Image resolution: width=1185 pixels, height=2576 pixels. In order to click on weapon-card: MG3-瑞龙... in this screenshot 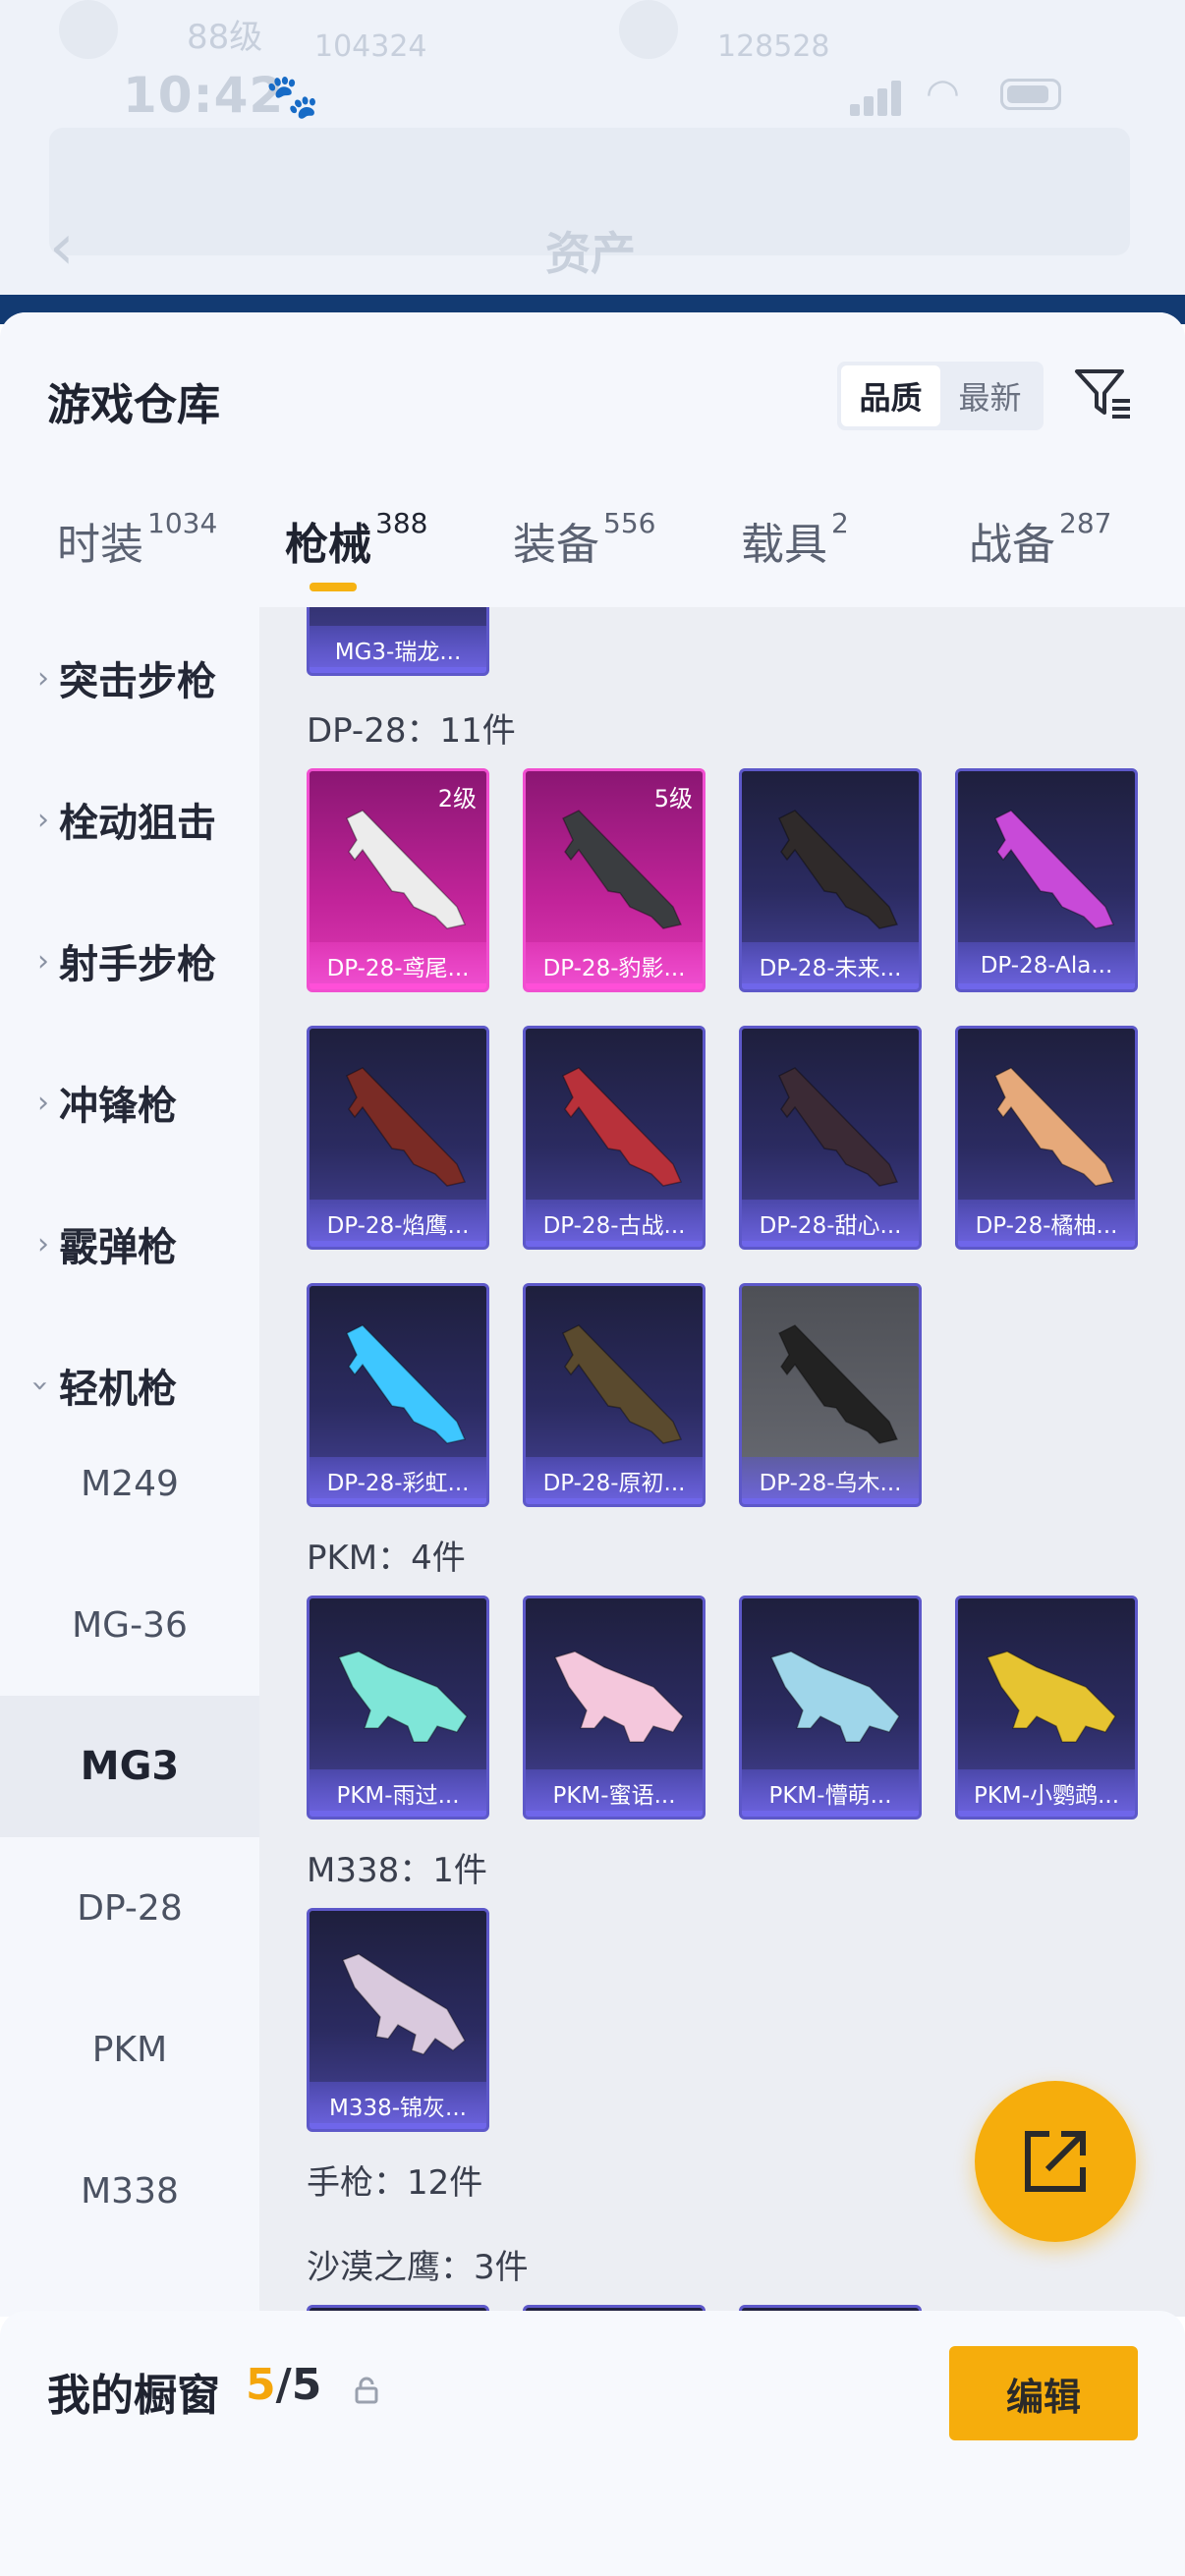, I will do `click(398, 641)`.